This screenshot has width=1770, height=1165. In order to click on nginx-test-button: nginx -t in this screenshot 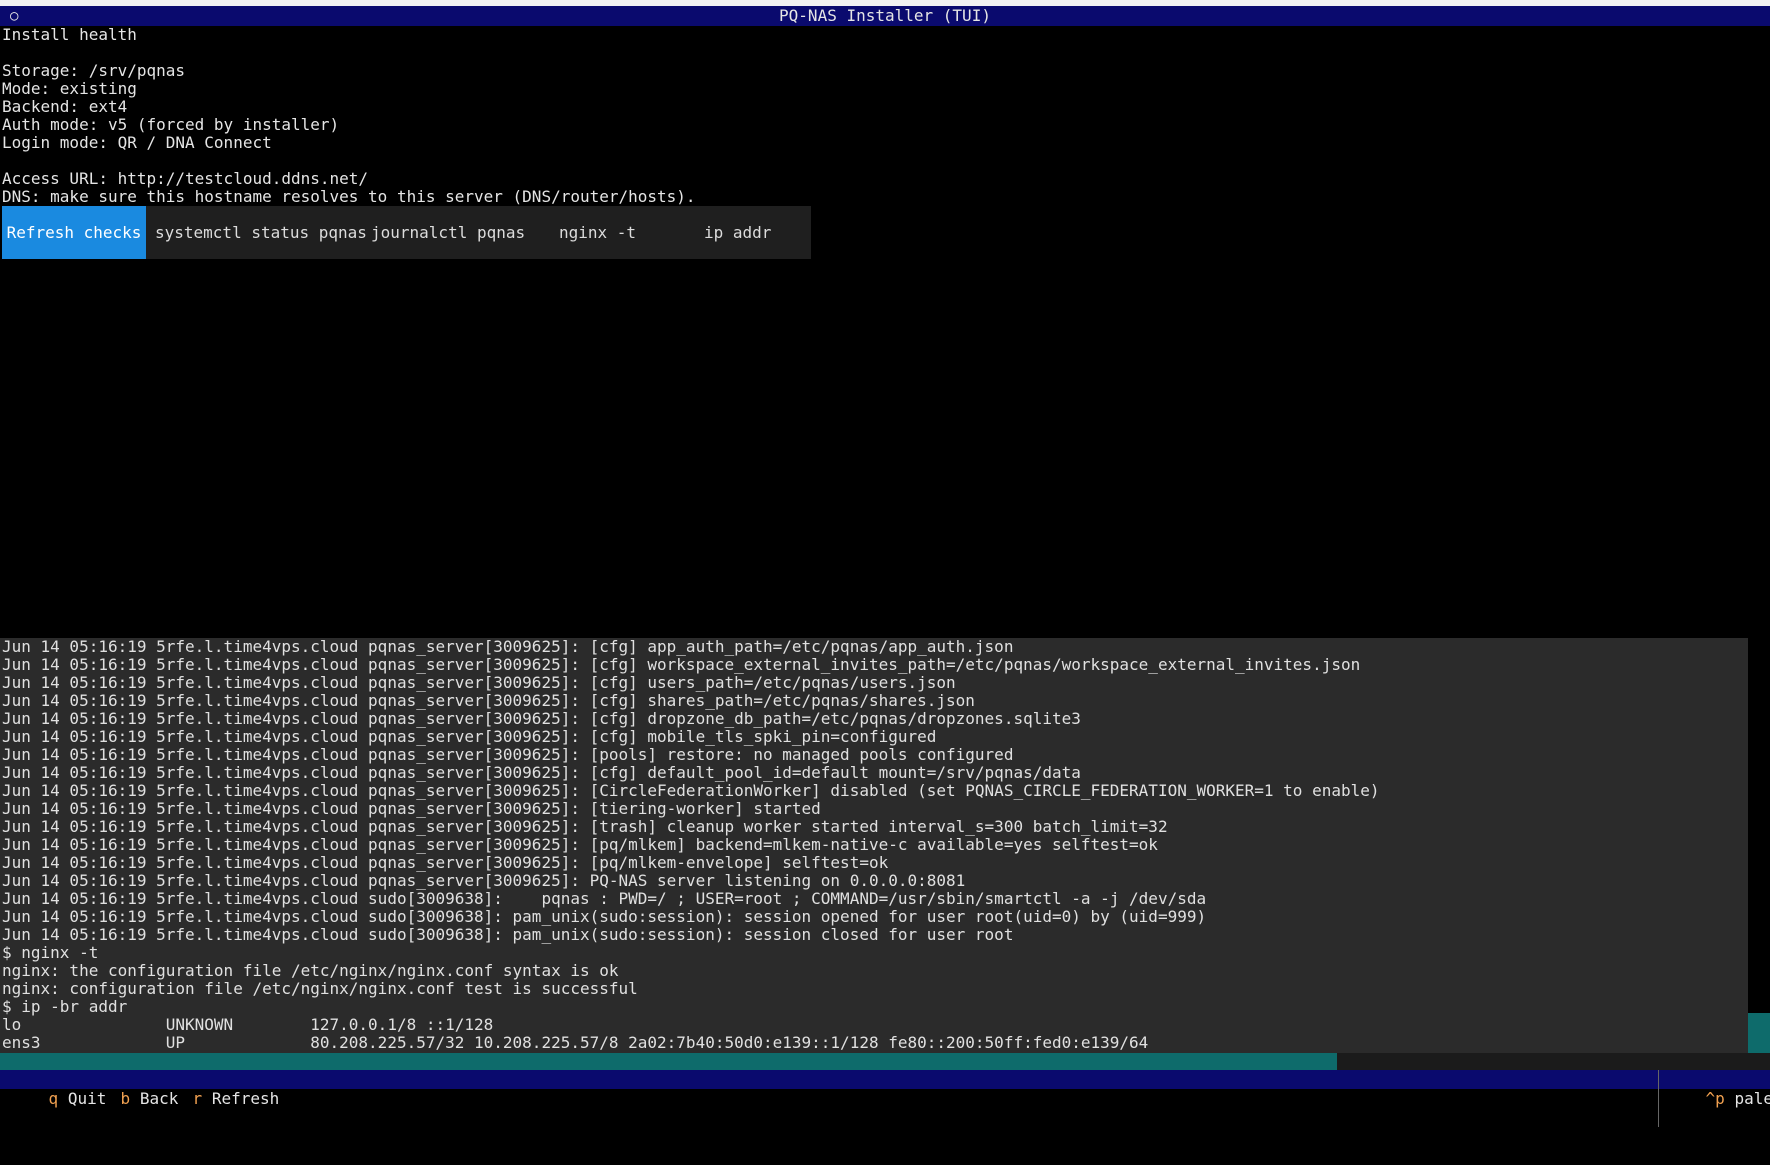, I will do `click(597, 232)`.